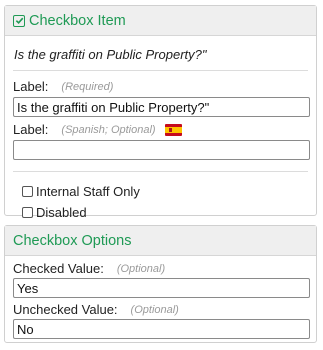 The image size is (323, 350). What do you see at coordinates (161, 107) in the screenshot?
I see `label-input` at bounding box center [161, 107].